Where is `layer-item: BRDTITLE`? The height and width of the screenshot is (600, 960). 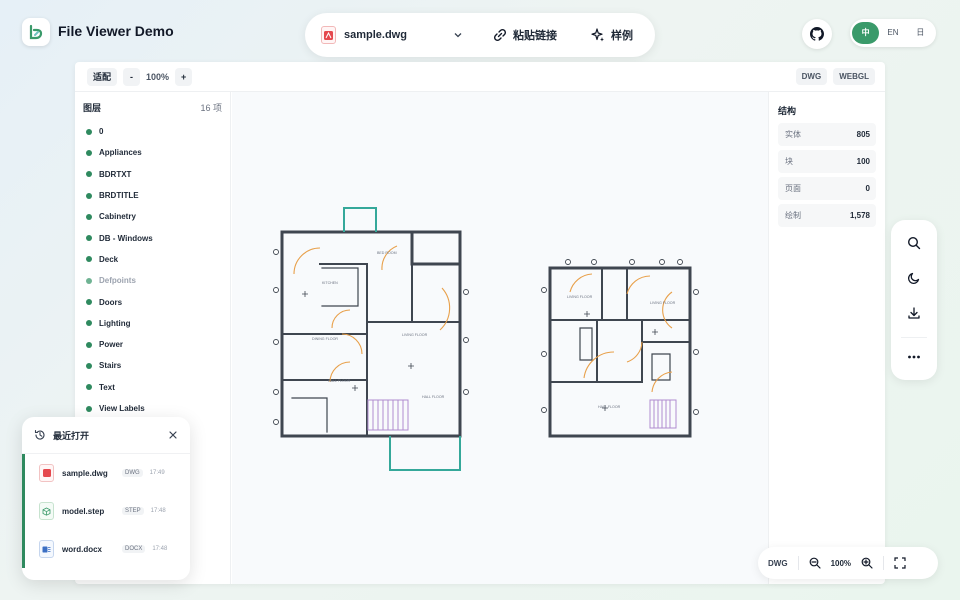
layer-item: BRDTITLE is located at coordinates (152, 195).